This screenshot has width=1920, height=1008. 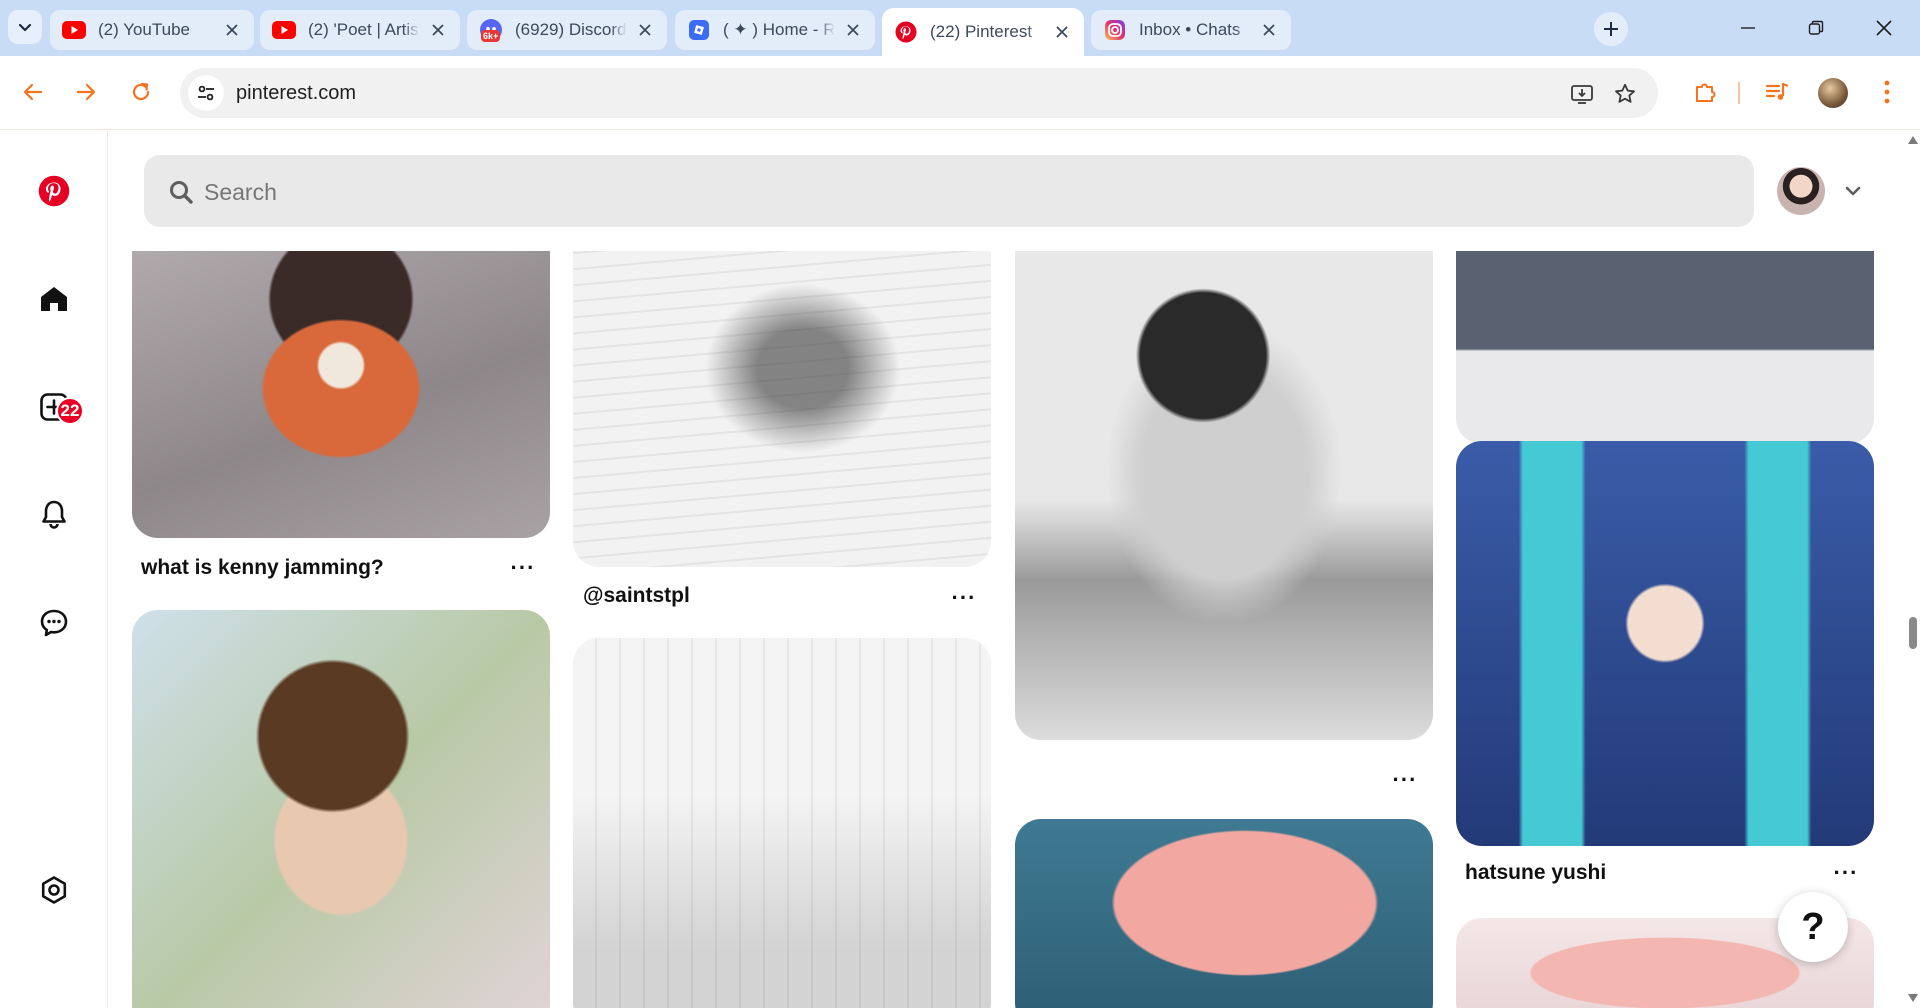 I want to click on install-app-button, so click(x=1582, y=94).